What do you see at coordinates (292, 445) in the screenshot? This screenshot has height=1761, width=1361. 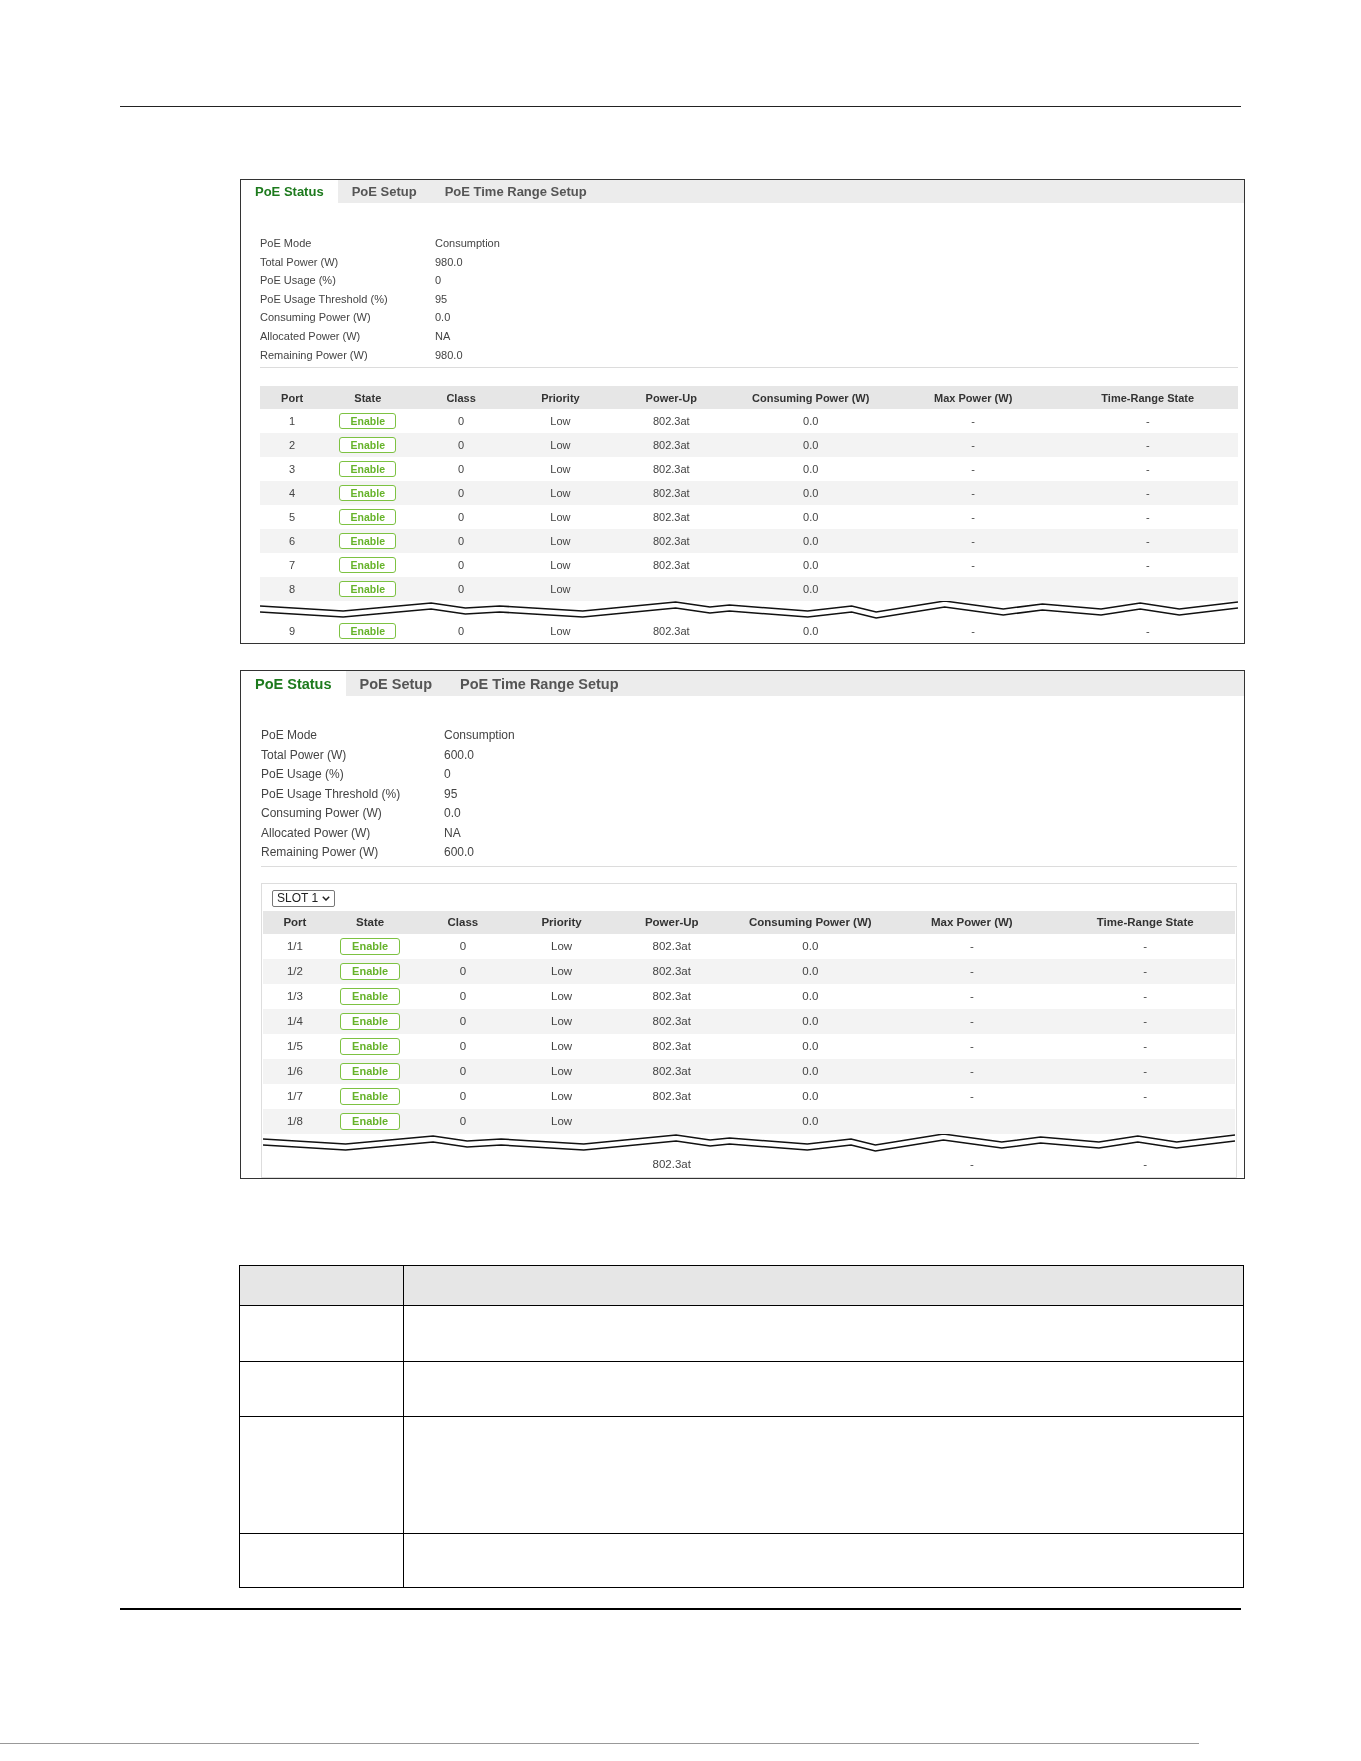 I see `table-cell: 2` at bounding box center [292, 445].